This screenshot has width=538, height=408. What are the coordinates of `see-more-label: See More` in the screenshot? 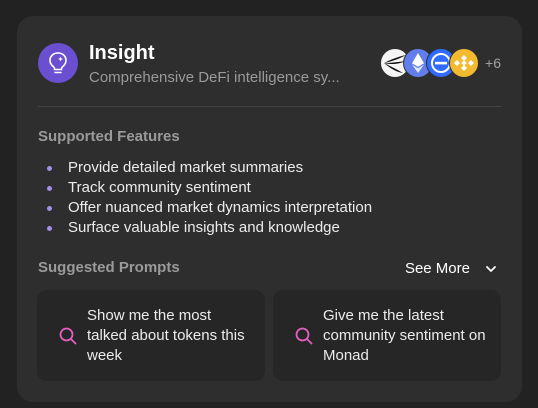 It's located at (437, 268).